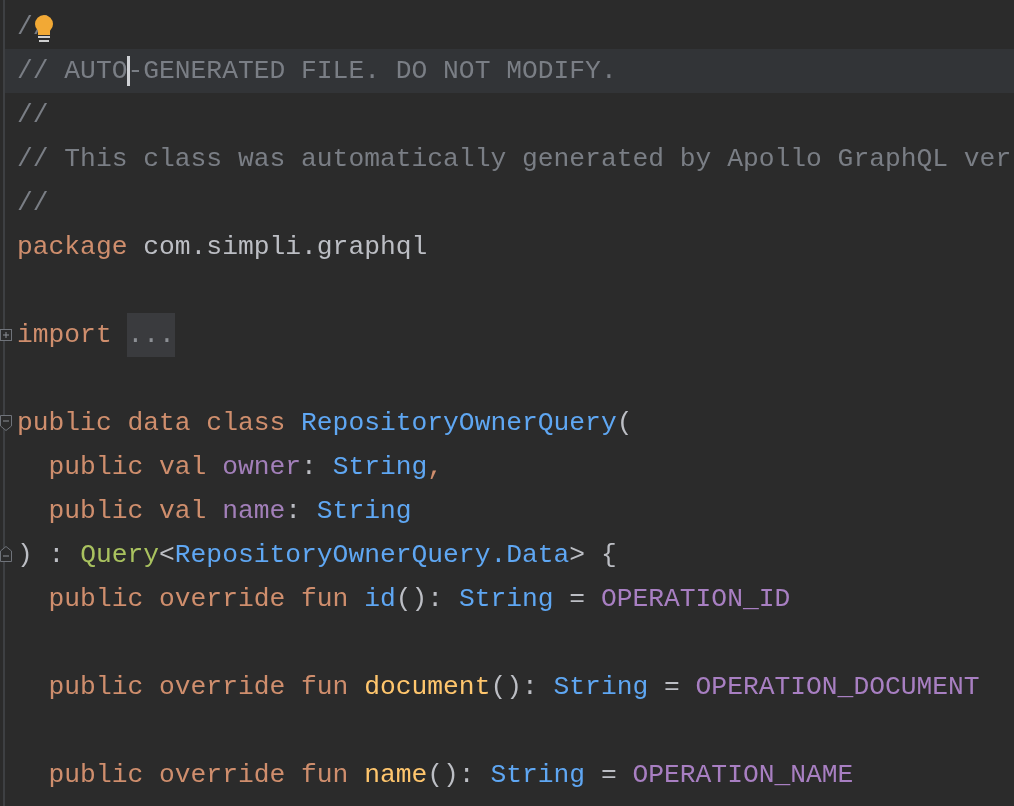  I want to click on code-keyword: package, so click(73, 247).